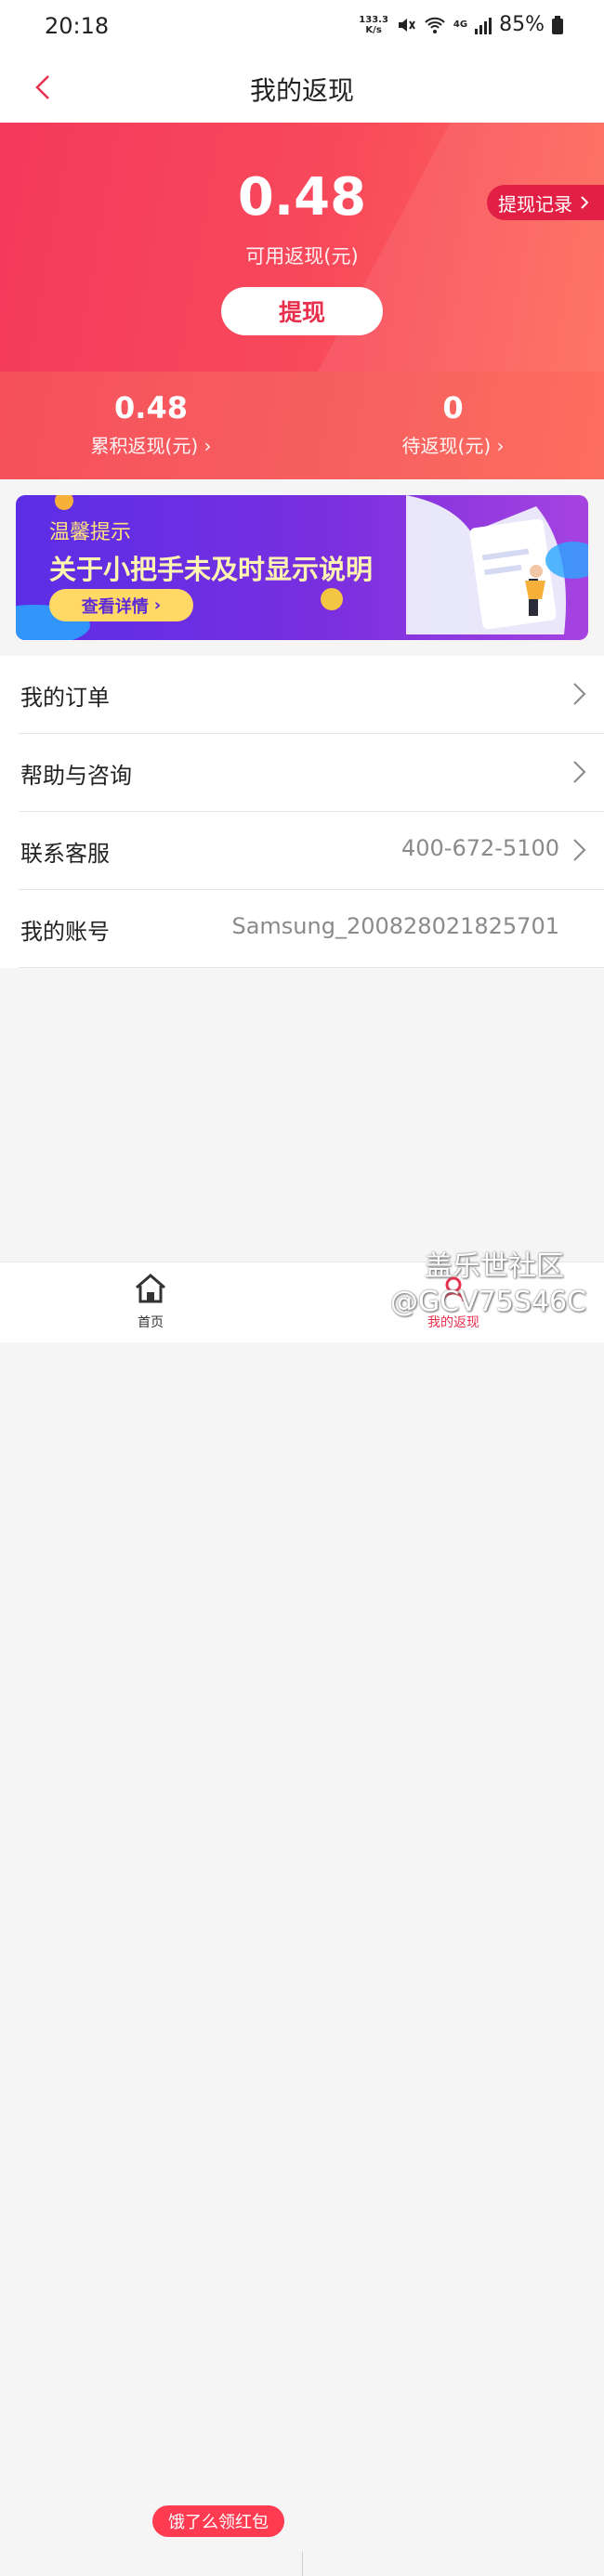  Describe the element at coordinates (522, 24) in the screenshot. I see `battery-percent: 85%` at that location.